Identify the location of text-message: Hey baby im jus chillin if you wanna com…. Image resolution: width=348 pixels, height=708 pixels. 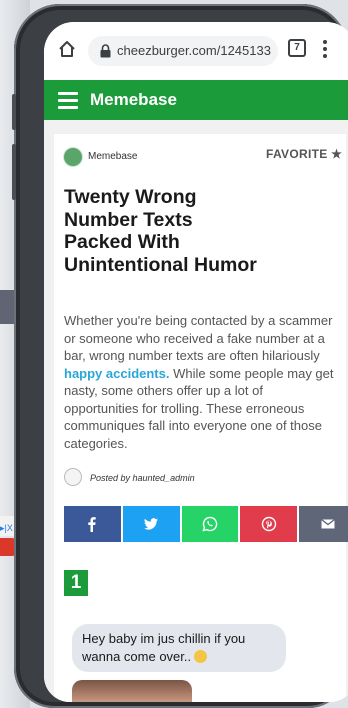
(182, 648).